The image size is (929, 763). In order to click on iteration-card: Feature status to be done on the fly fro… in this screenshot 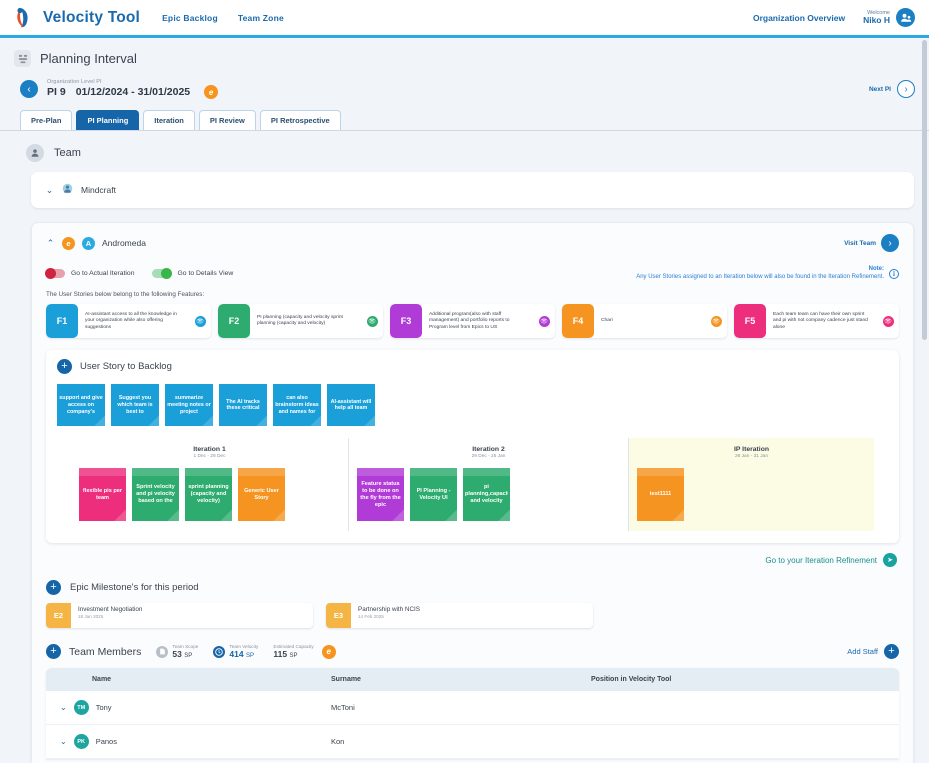, I will do `click(380, 495)`.